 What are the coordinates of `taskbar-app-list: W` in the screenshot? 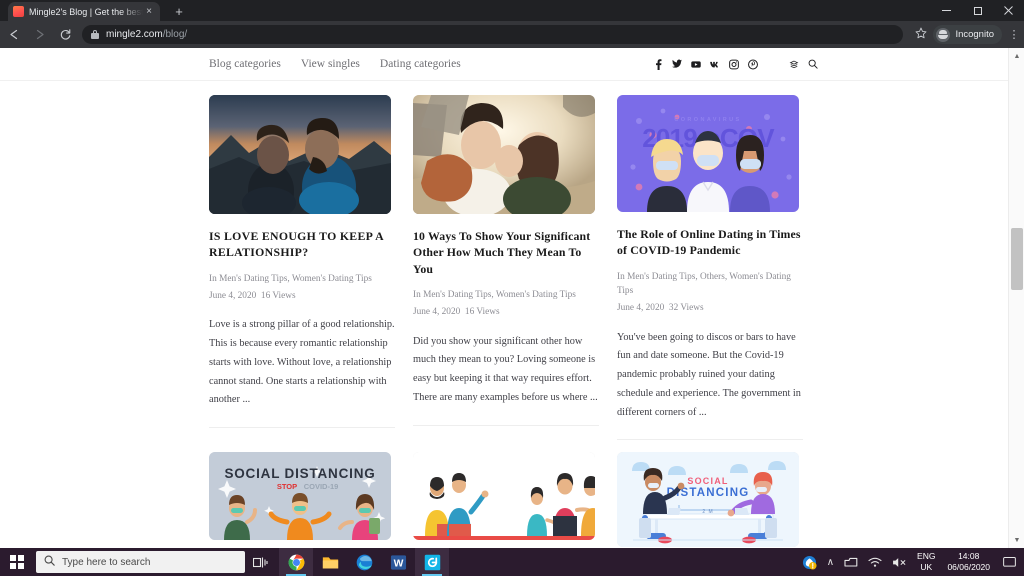 It's located at (364, 562).